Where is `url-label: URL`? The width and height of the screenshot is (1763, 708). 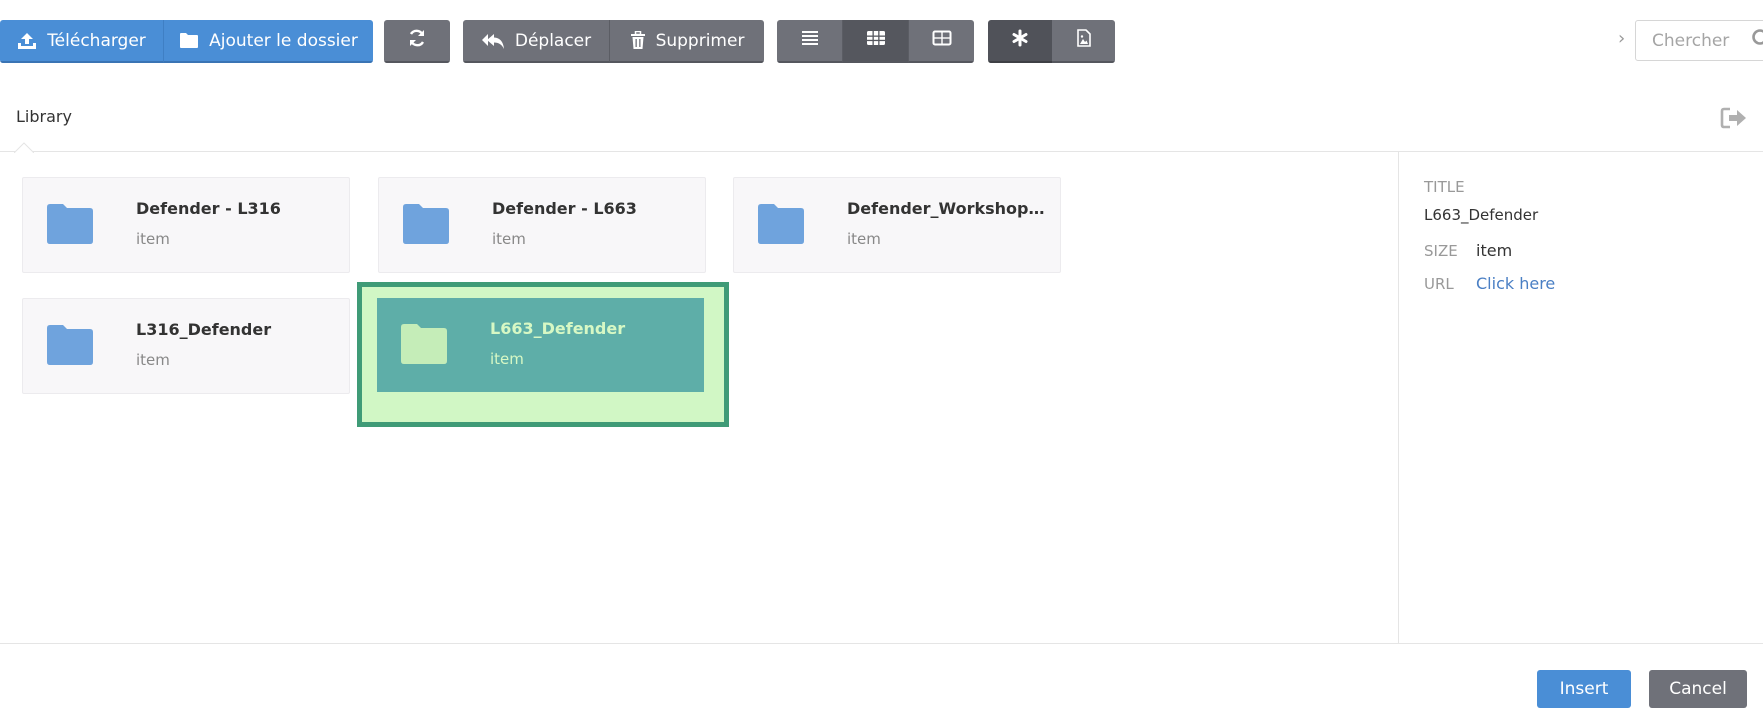 url-label: URL is located at coordinates (1439, 284).